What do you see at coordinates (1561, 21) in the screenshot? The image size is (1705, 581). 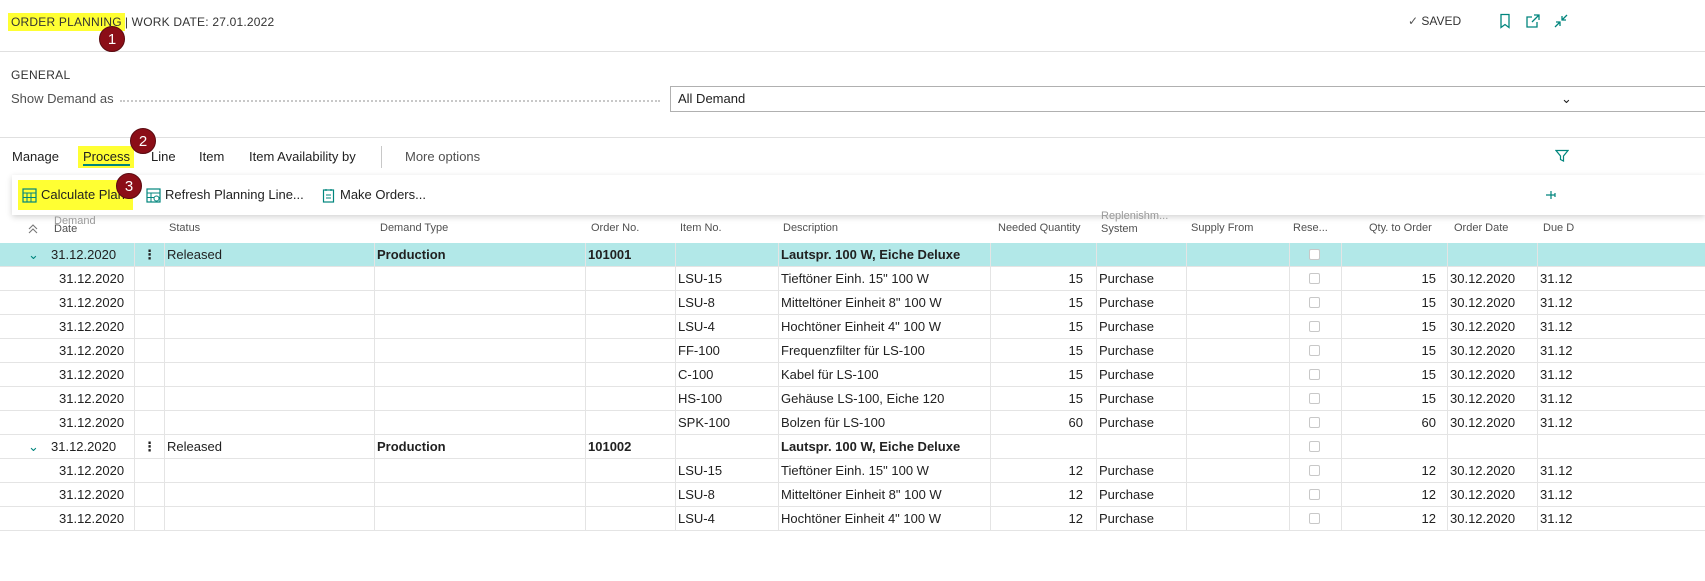 I see `collapse-icon` at bounding box center [1561, 21].